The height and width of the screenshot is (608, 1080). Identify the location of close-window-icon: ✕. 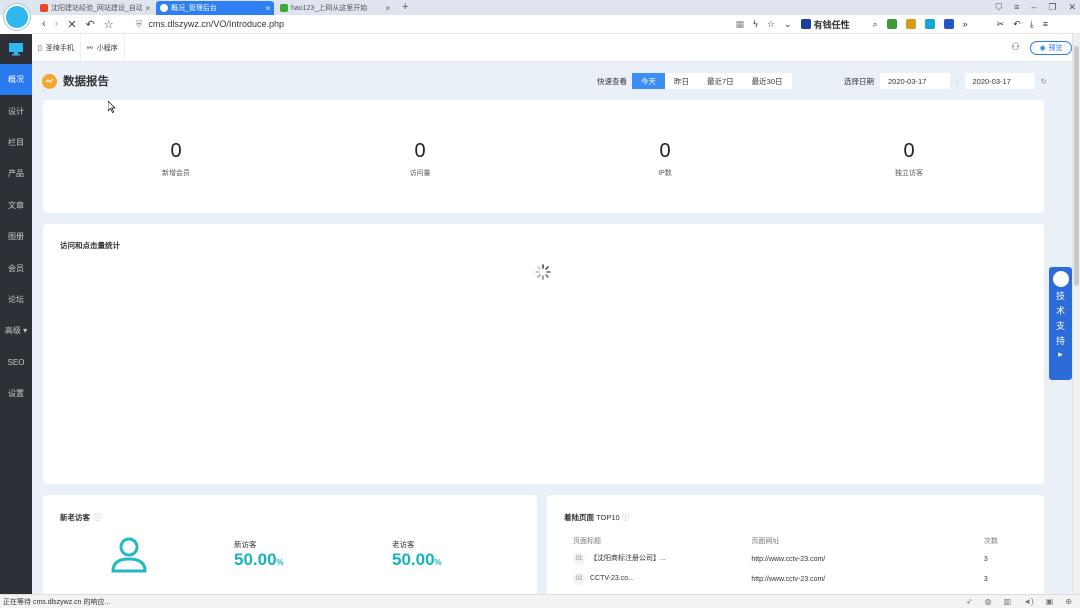
(1072, 7).